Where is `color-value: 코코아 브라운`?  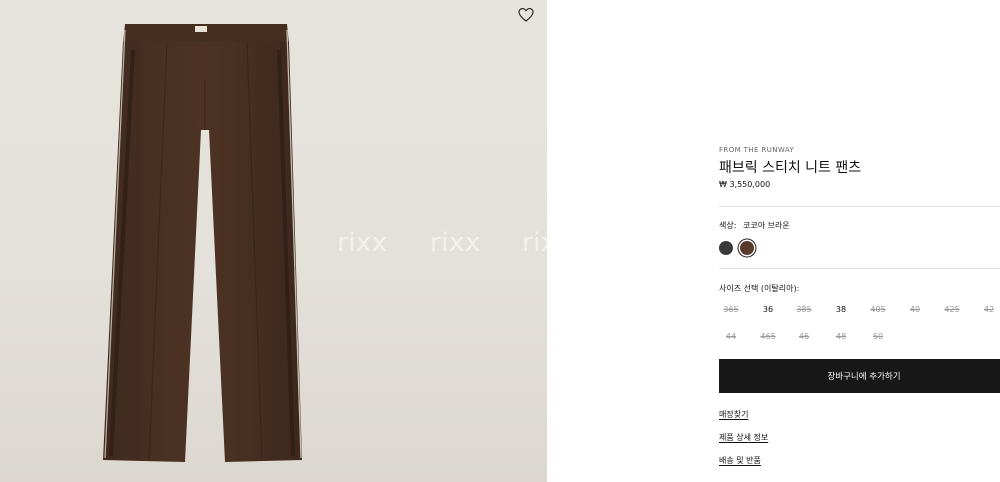 color-value: 코코아 브라운 is located at coordinates (766, 225).